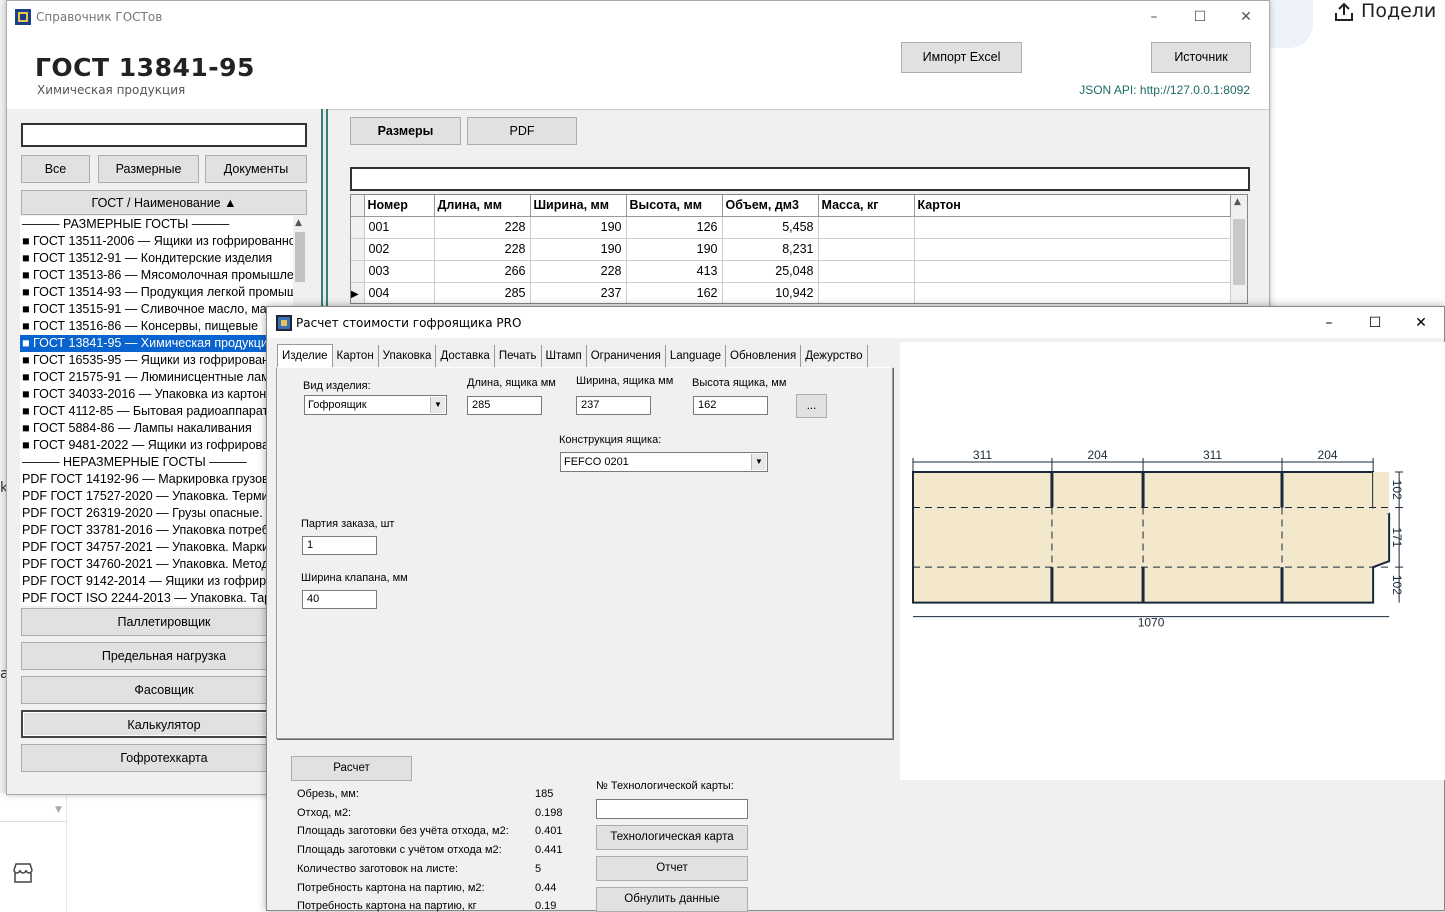 The width and height of the screenshot is (1445, 912). Describe the element at coordinates (482, 206) in the screenshot. I see `grid-column-header: Длина, мм` at that location.